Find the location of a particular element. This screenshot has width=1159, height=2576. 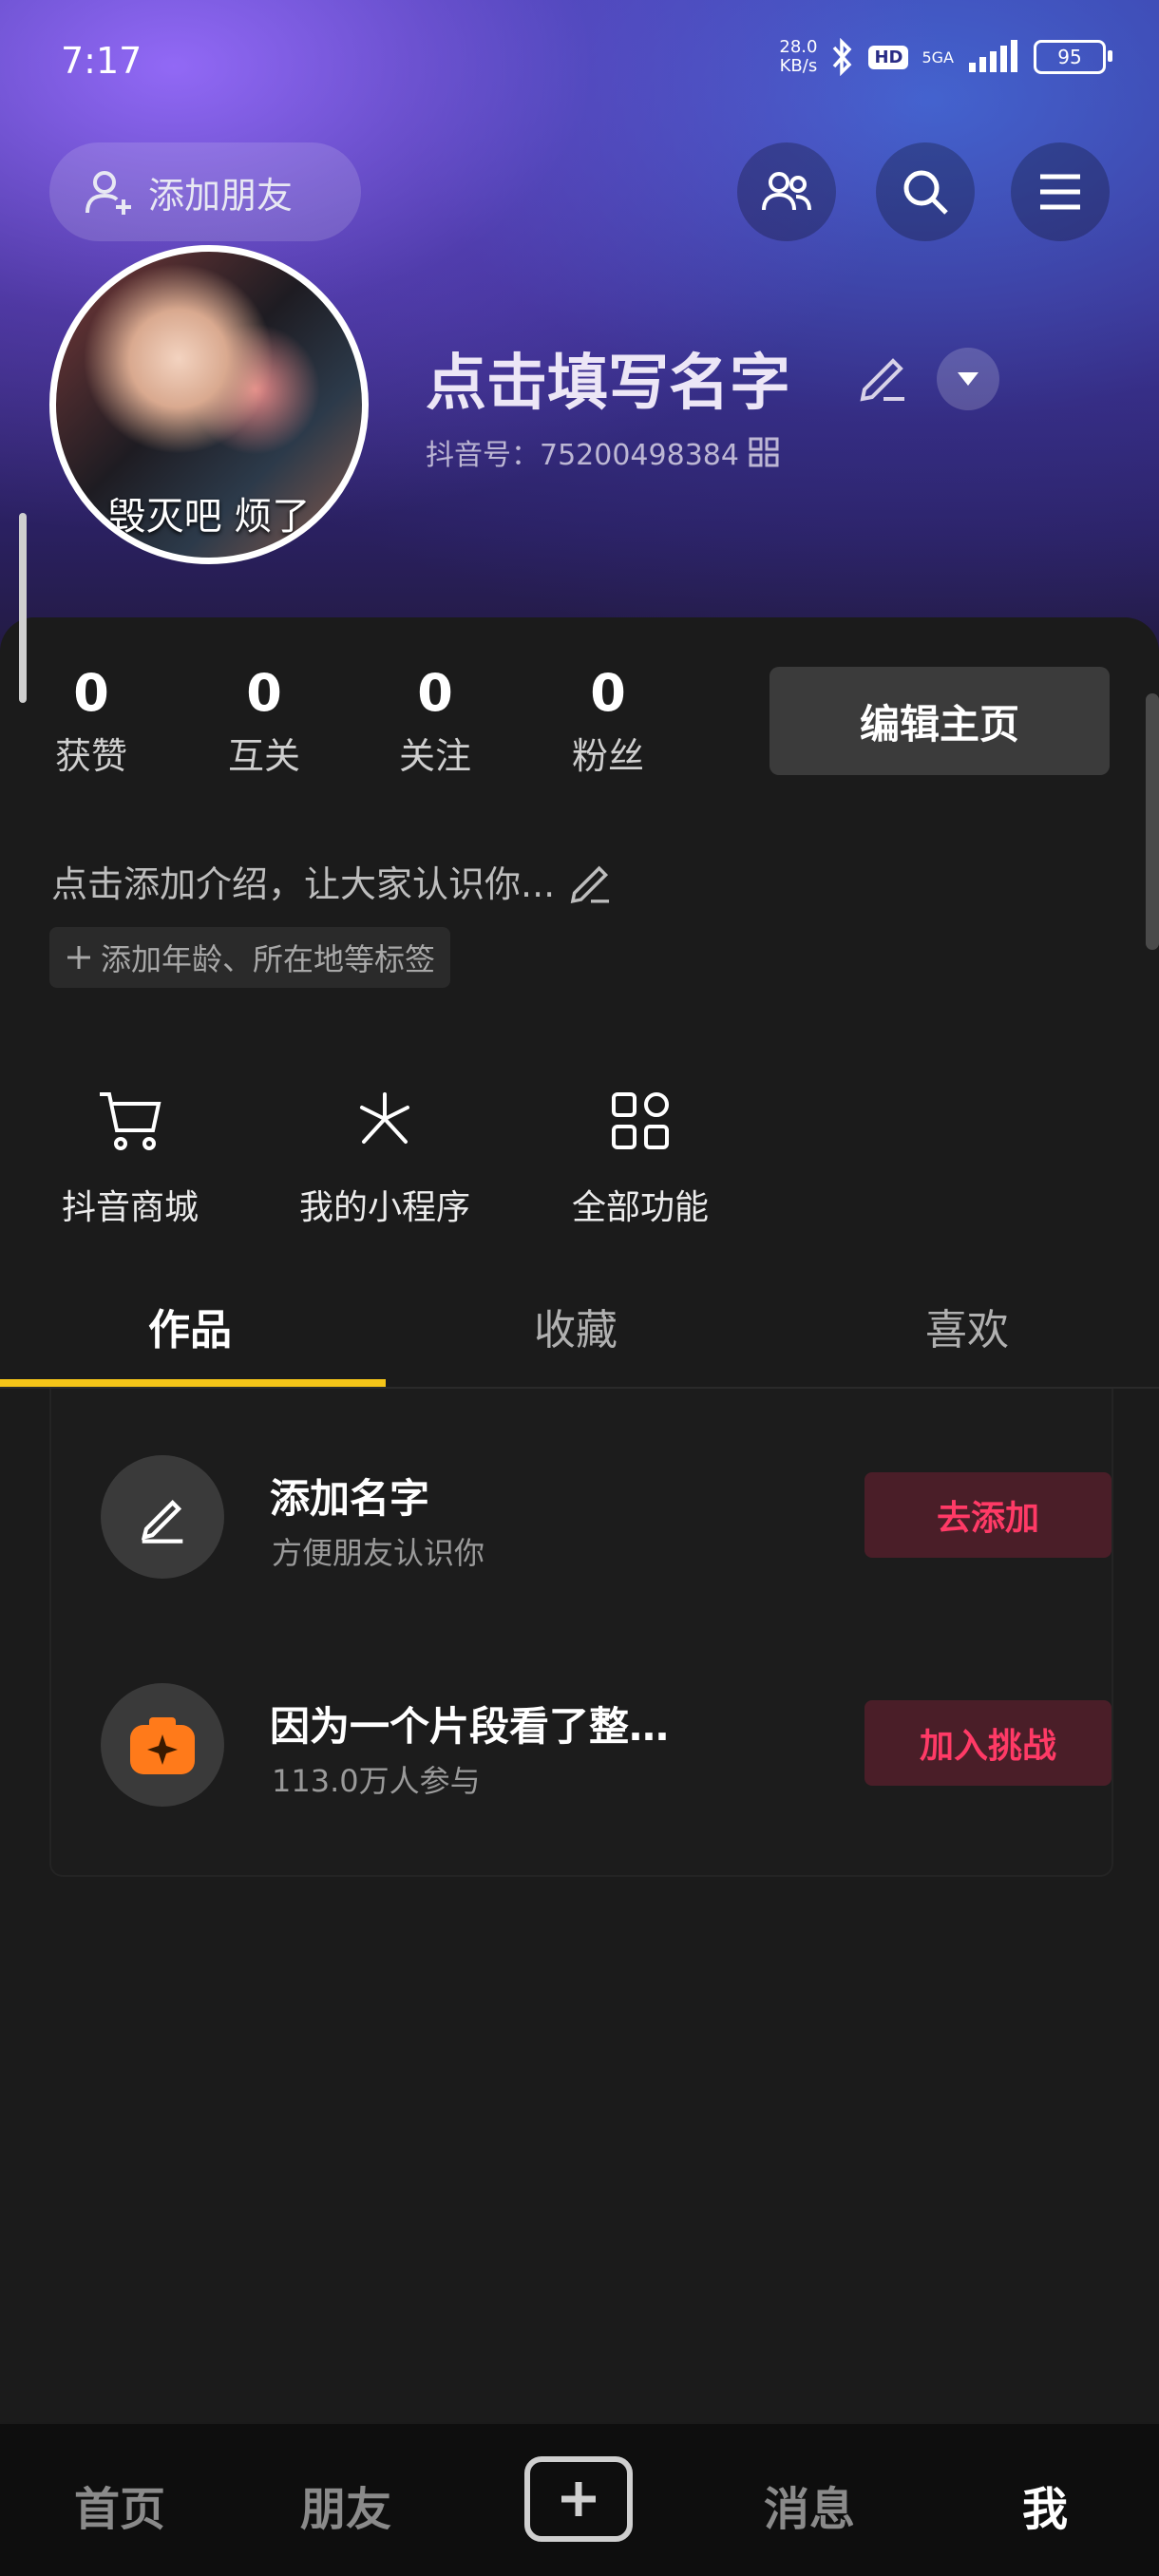

add-friend-button: 添加朋友 is located at coordinates (205, 191).